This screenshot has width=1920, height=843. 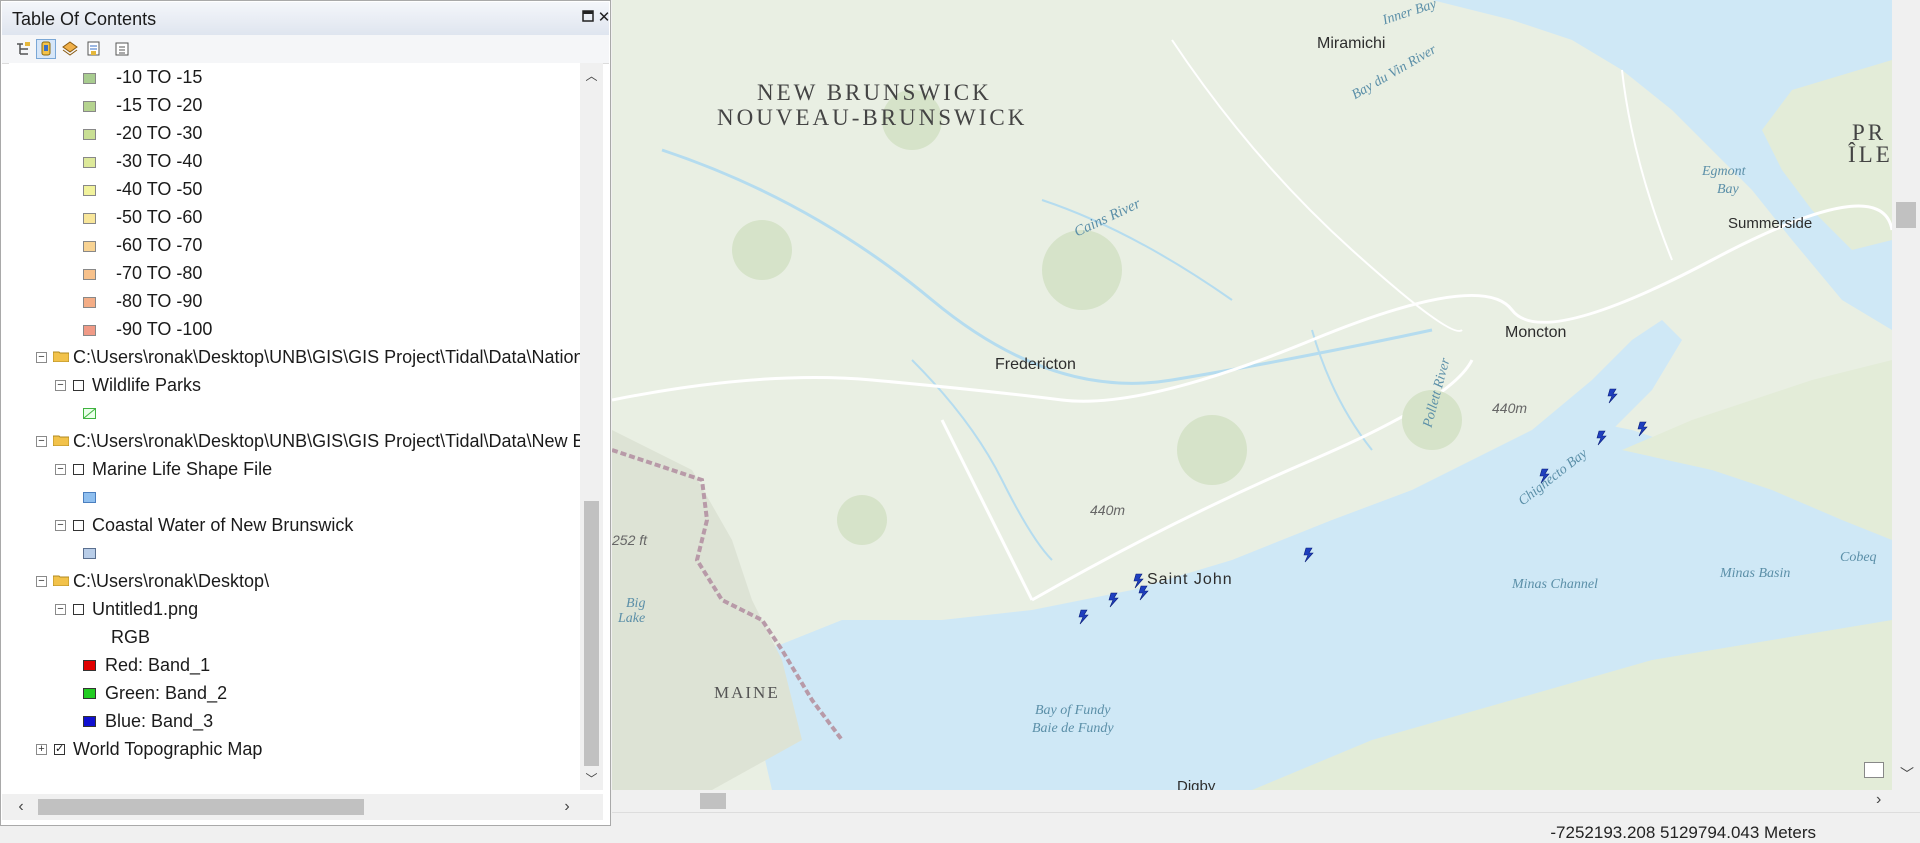 What do you see at coordinates (1724, 171) in the screenshot?
I see `water-label-egmont: Egmont` at bounding box center [1724, 171].